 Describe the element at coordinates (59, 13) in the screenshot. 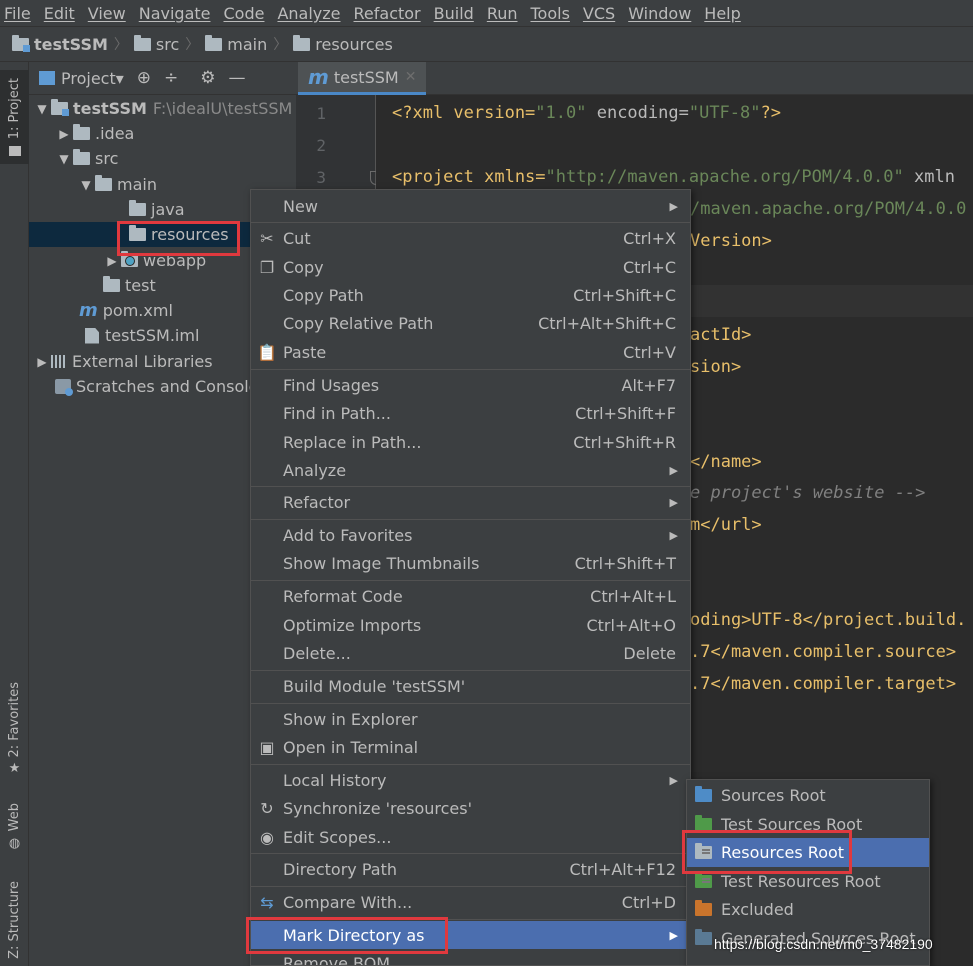

I see `menu-edit: Edit` at that location.